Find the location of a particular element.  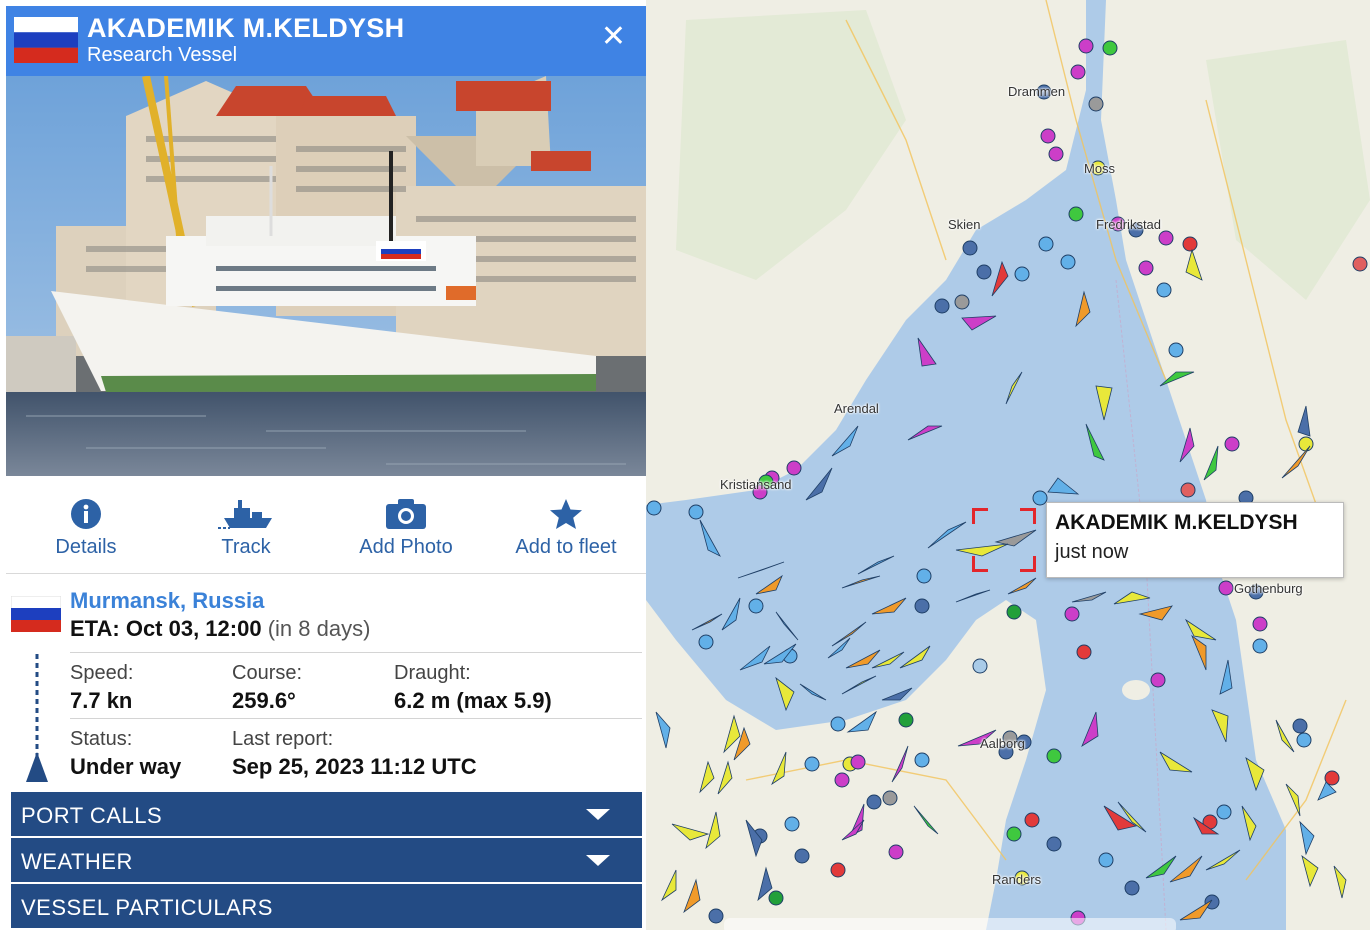

course-label: Course: is located at coordinates (267, 673).